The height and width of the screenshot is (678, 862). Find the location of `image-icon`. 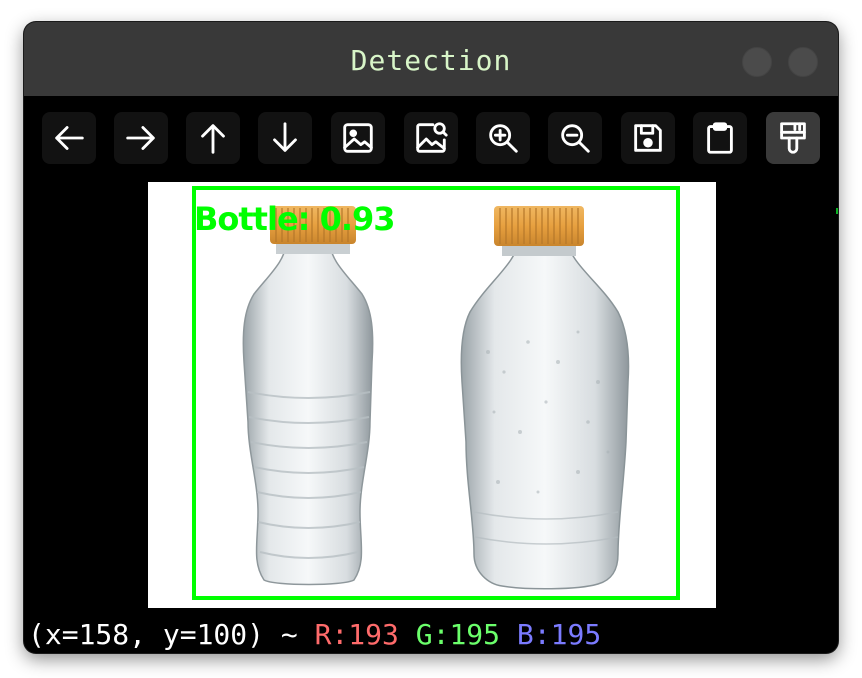

image-icon is located at coordinates (358, 138).